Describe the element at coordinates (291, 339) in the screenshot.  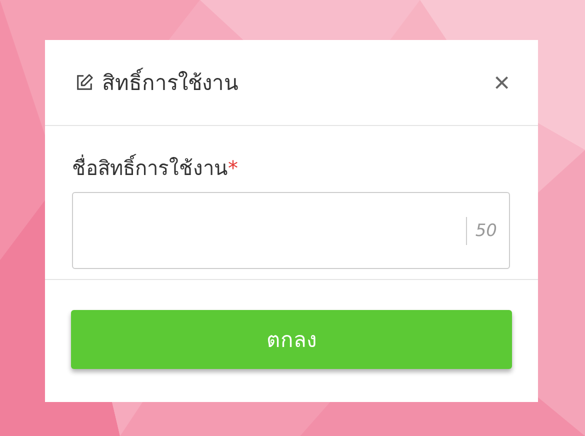
I see `ok-button: ตกลง` at that location.